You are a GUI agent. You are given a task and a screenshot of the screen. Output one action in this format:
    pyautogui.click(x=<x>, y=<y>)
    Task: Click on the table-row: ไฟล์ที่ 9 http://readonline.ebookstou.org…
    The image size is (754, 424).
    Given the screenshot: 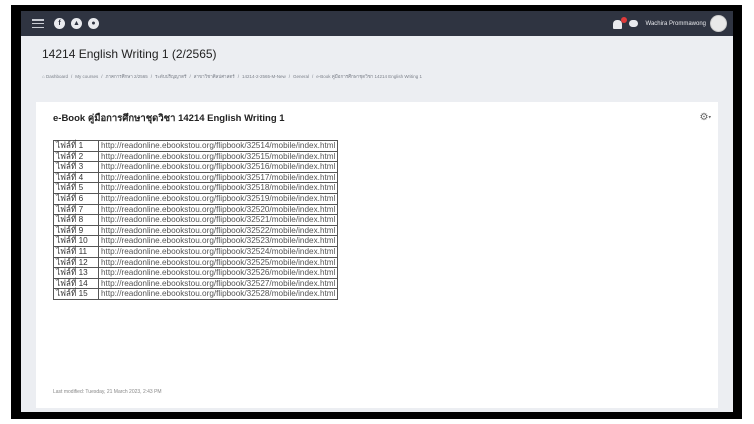 What is the action you would take?
    pyautogui.click(x=196, y=230)
    